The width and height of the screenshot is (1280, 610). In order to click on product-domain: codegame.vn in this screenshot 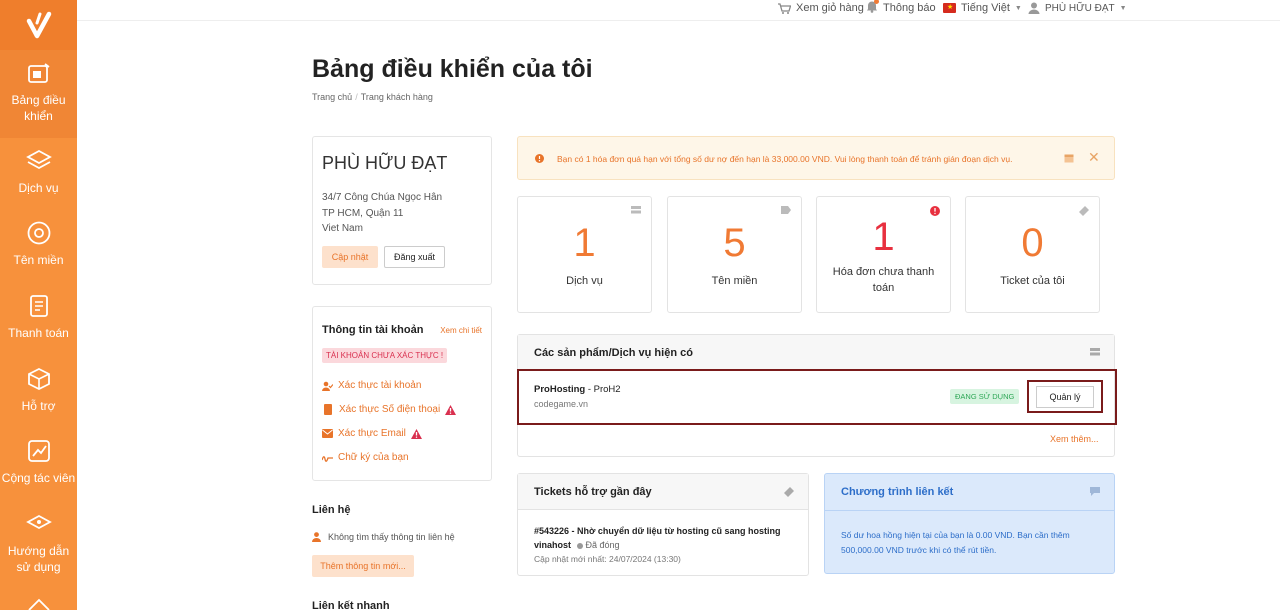, I will do `click(561, 404)`.